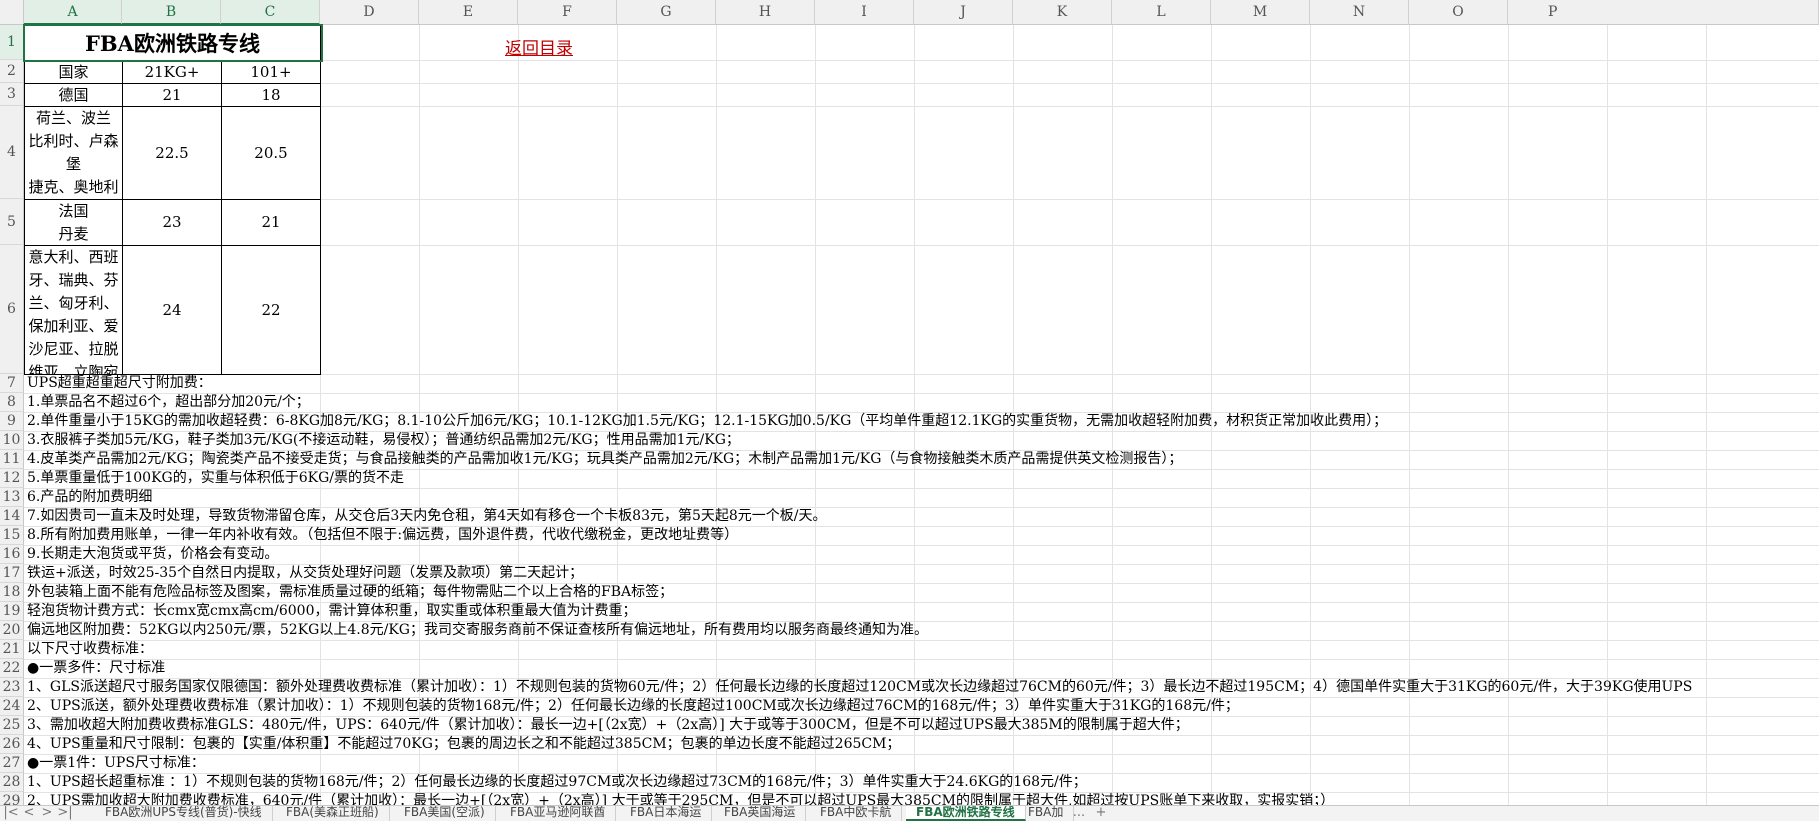 Image resolution: width=1819 pixels, height=821 pixels. What do you see at coordinates (270, 12) in the screenshot?
I see `column-header-c: C` at bounding box center [270, 12].